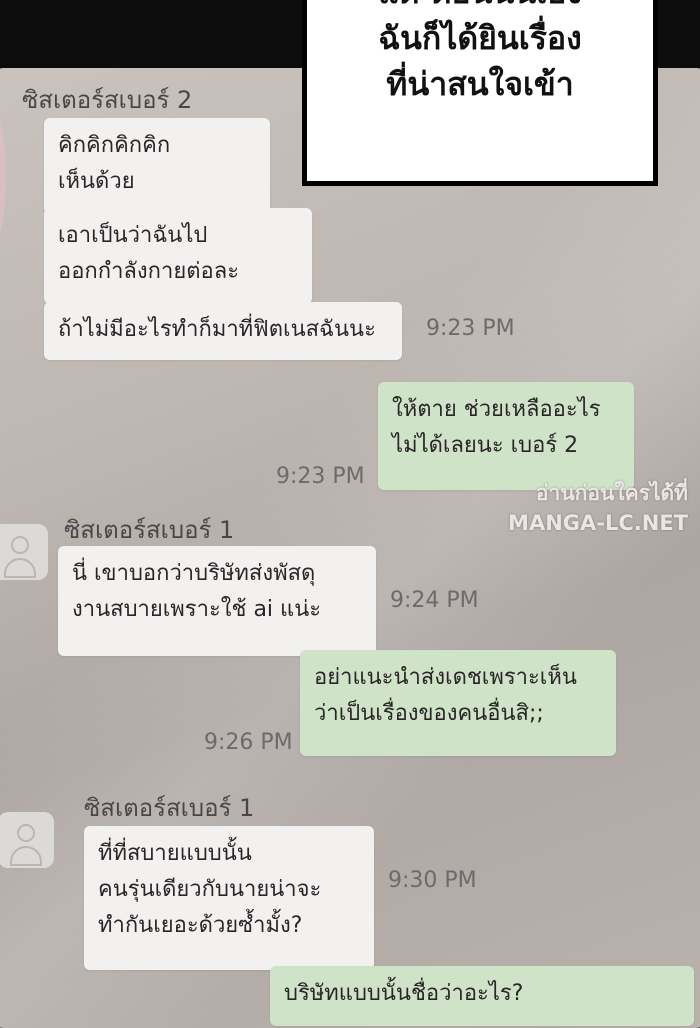  Describe the element at coordinates (107, 100) in the screenshot. I see `sender-name-2: ซิสเตอร์สเบอร์ 2` at that location.